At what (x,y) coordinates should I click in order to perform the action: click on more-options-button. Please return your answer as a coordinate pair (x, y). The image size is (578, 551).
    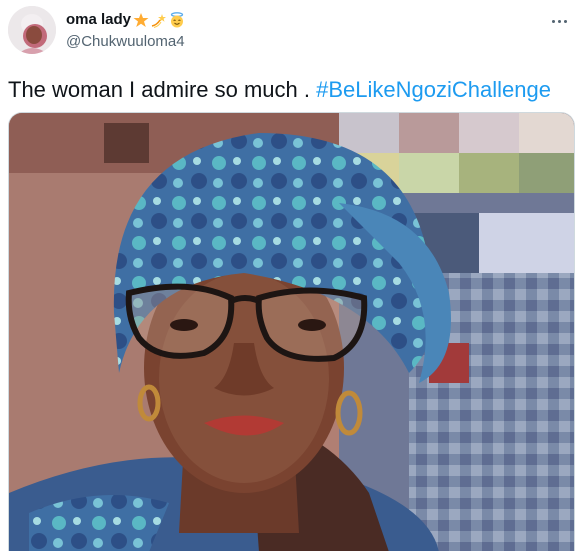
    Looking at the image, I should click on (559, 21).